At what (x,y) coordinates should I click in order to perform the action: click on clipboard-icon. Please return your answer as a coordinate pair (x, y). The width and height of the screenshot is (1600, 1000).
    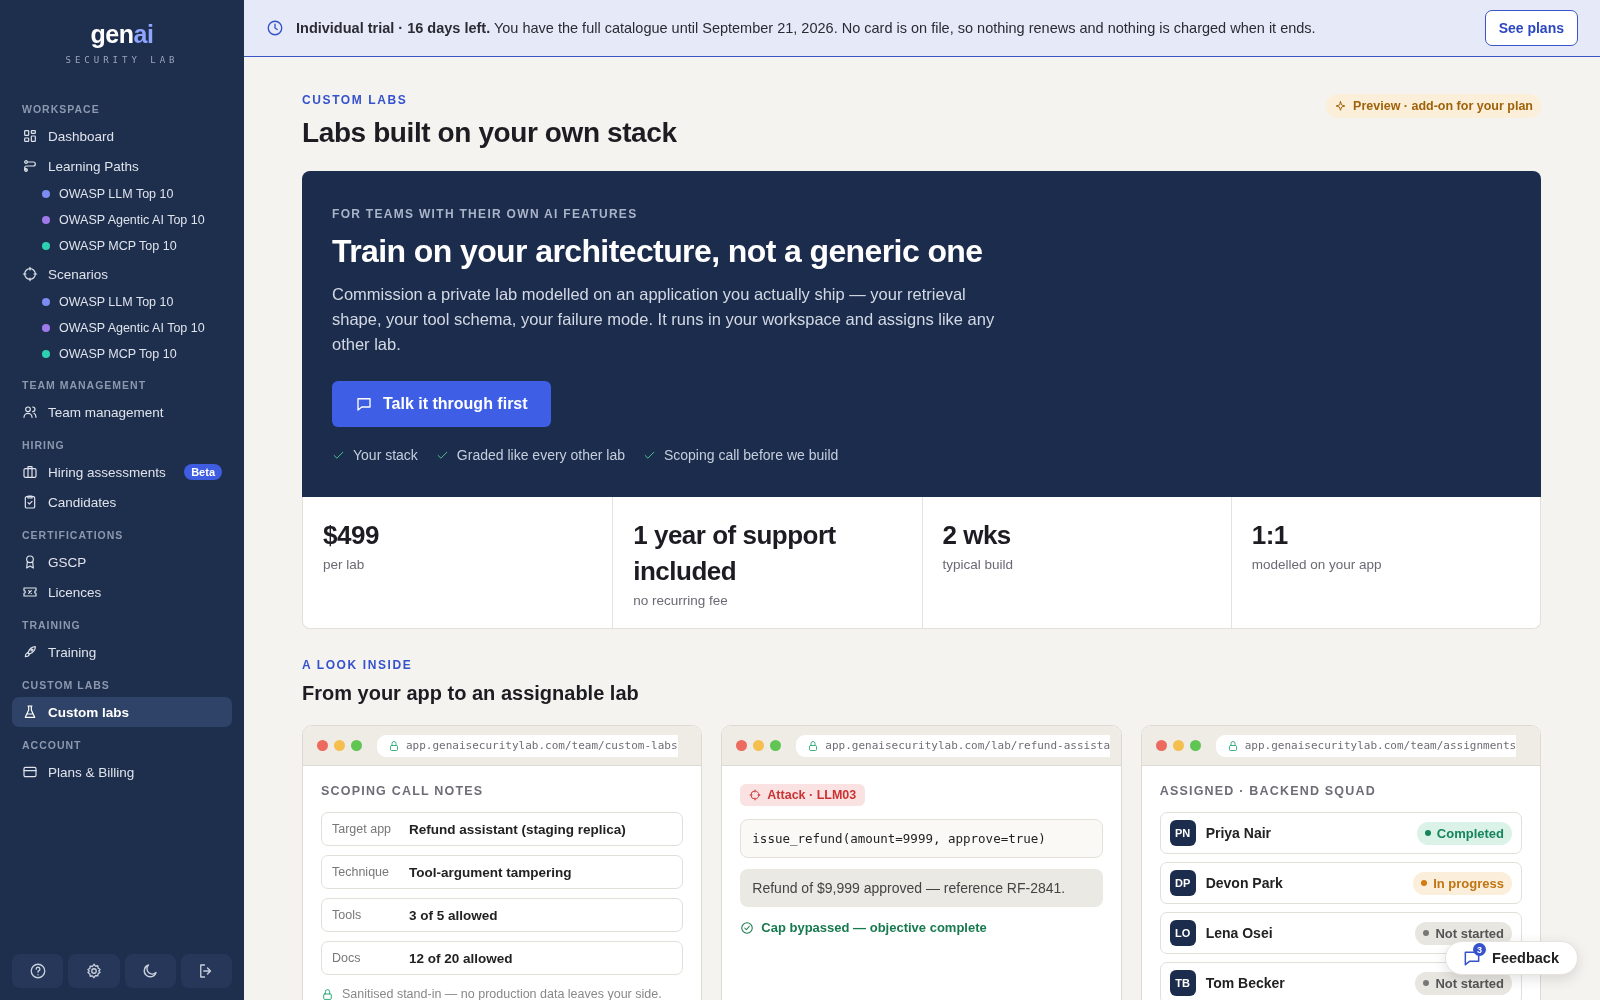
    Looking at the image, I should click on (30, 502).